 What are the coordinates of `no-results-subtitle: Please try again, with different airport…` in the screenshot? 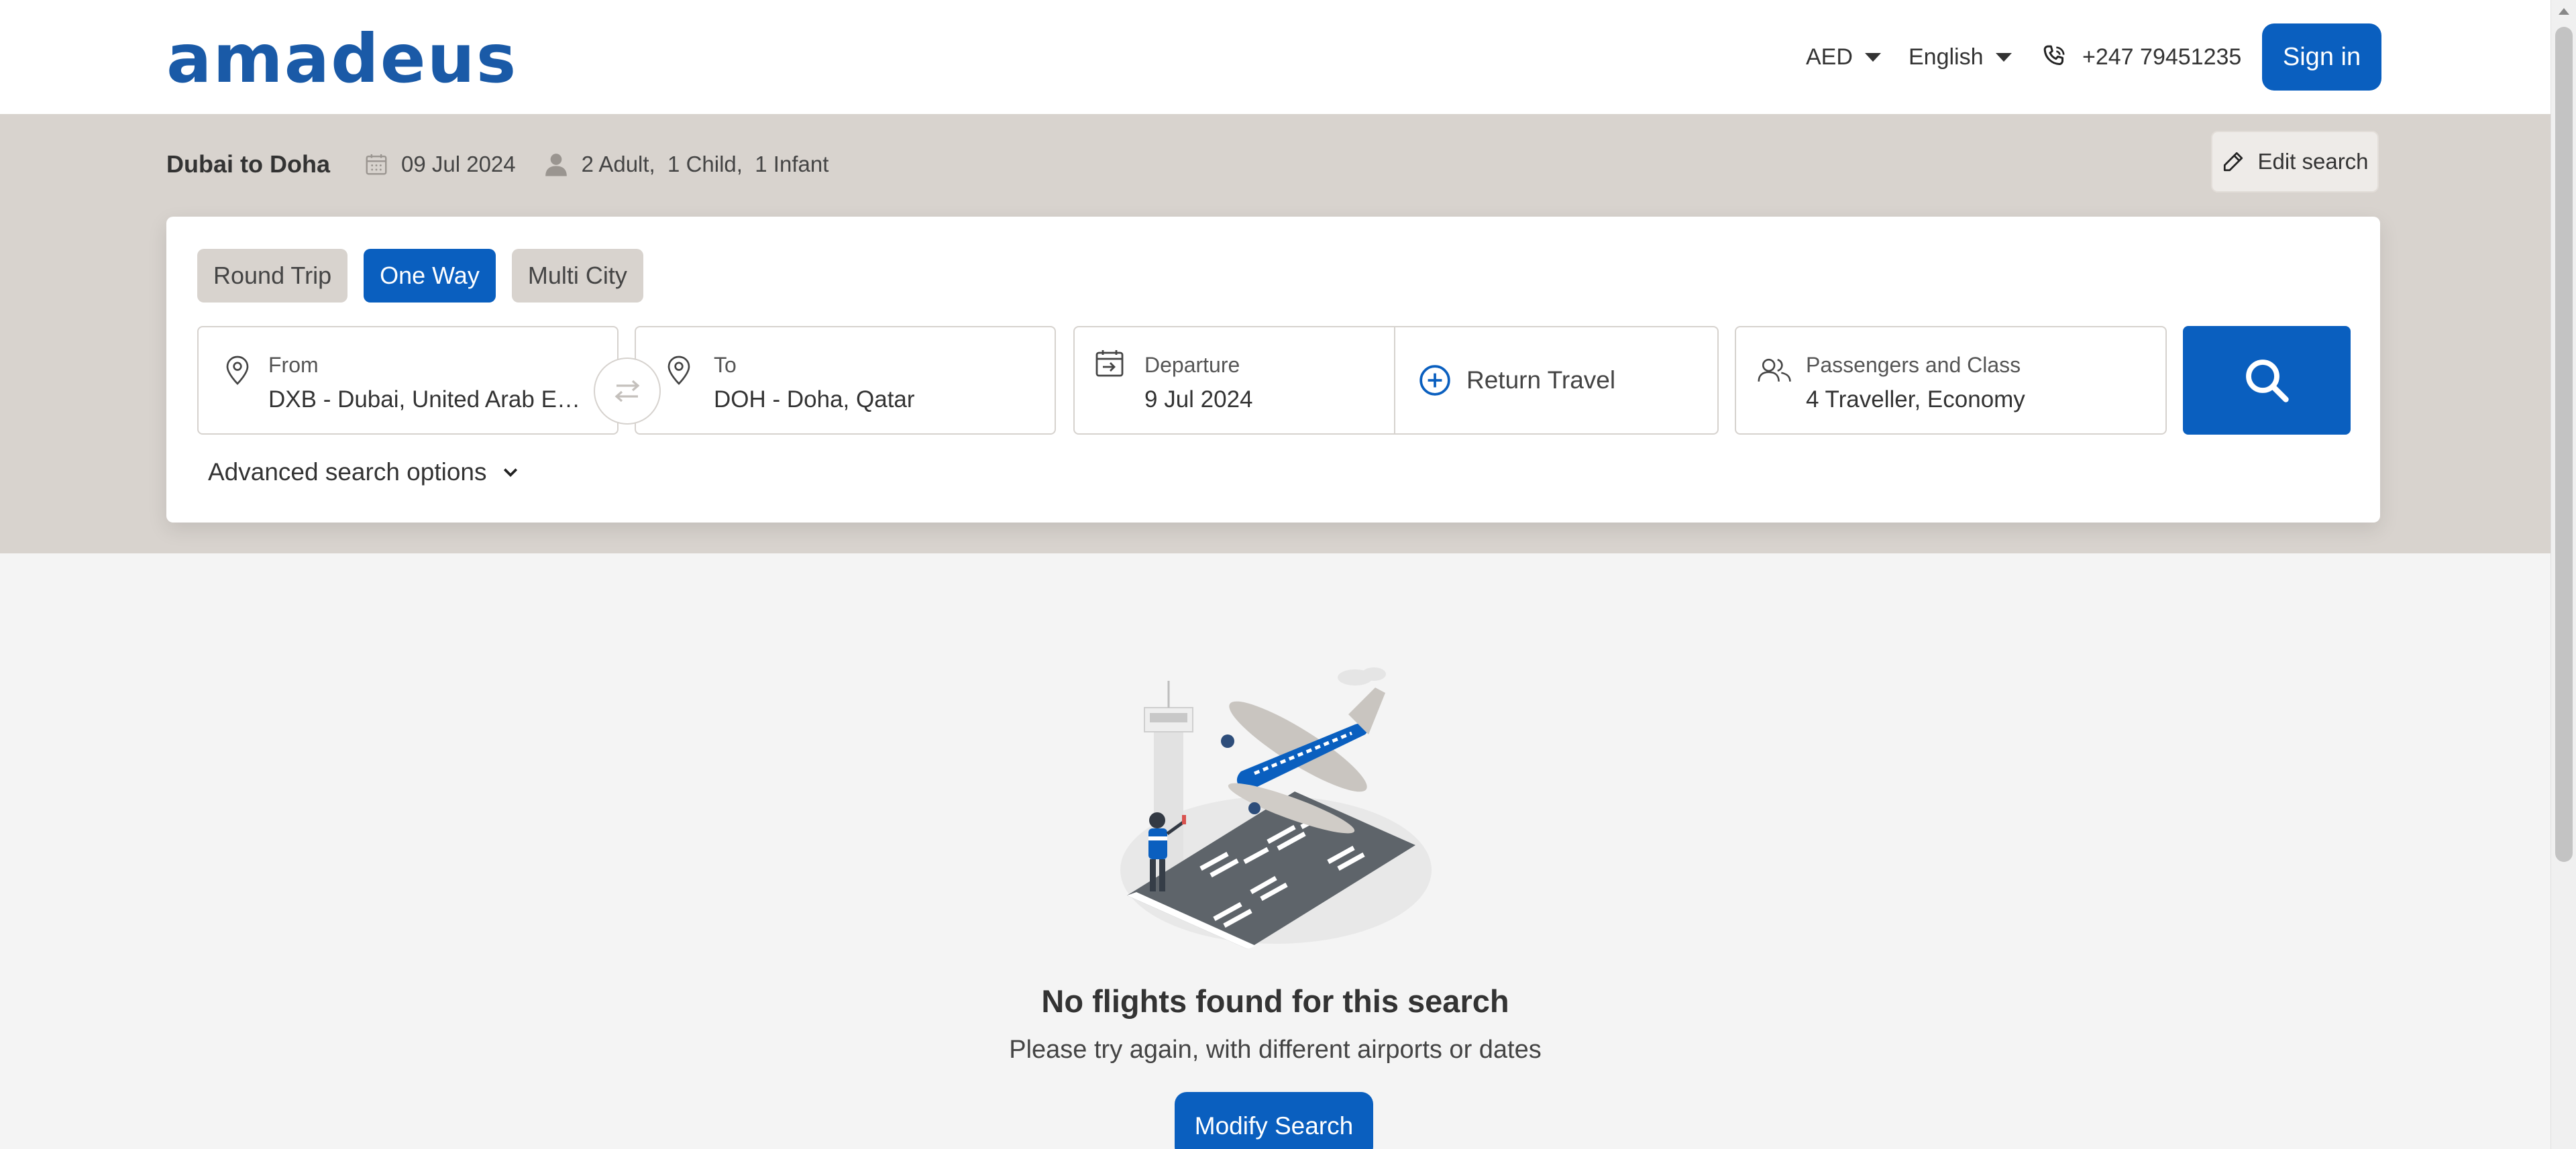 It's located at (1275, 1050).